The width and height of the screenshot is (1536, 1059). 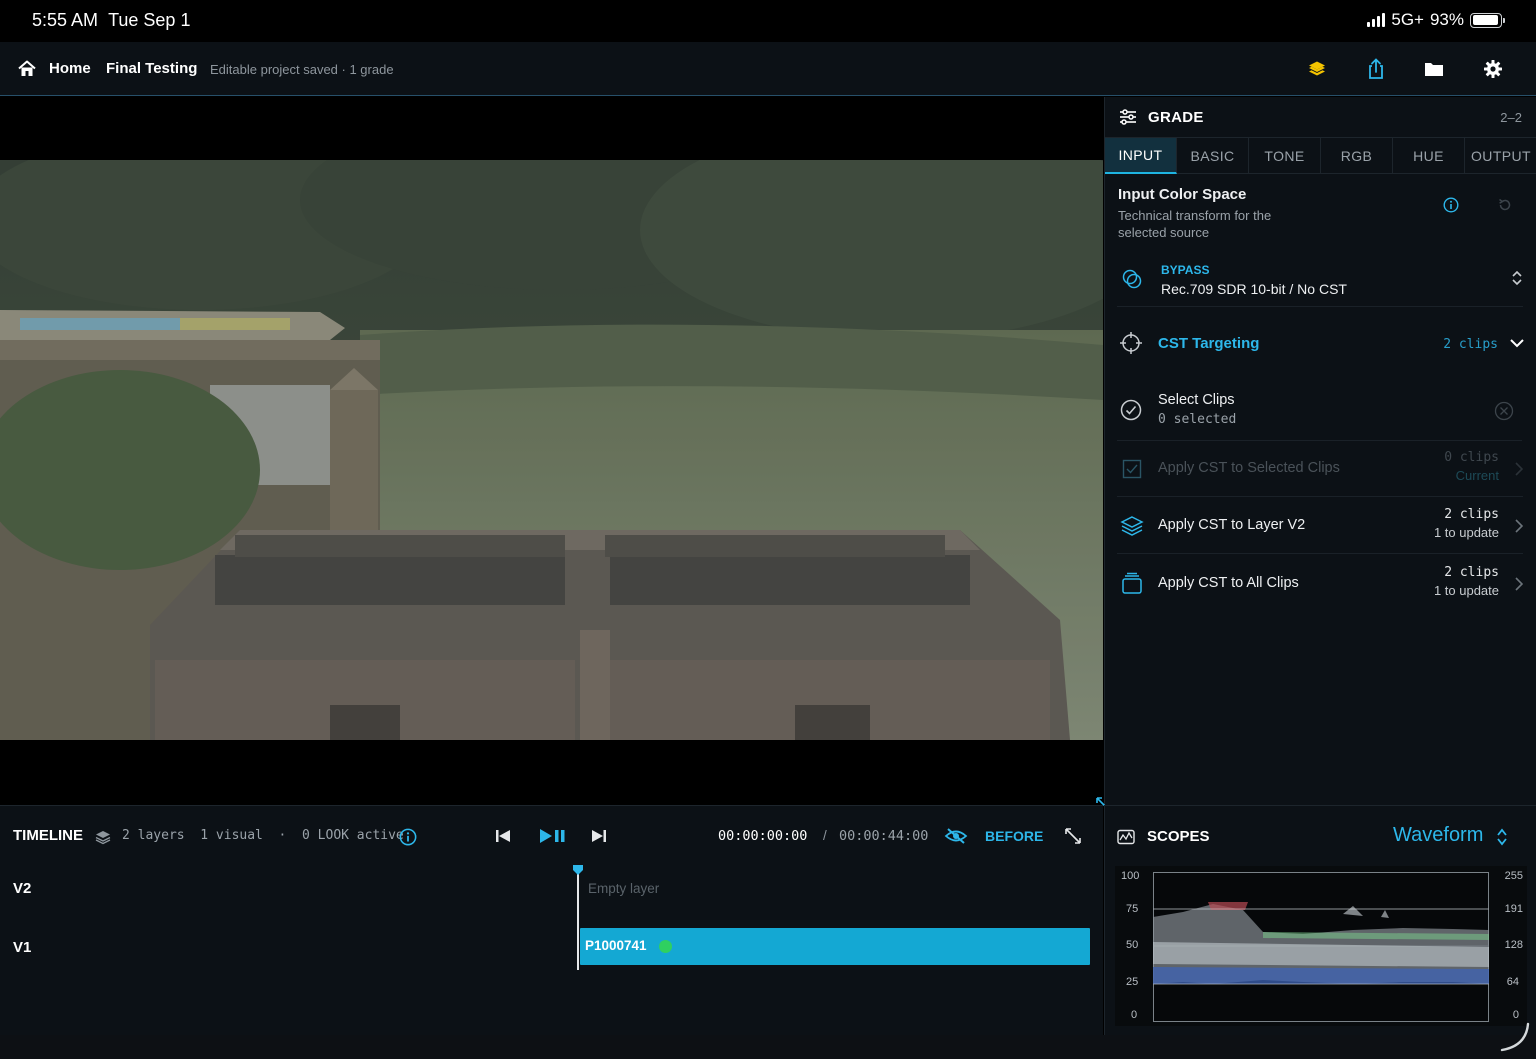 What do you see at coordinates (1513, 909) in the screenshot?
I see `scope-right-tick: 191` at bounding box center [1513, 909].